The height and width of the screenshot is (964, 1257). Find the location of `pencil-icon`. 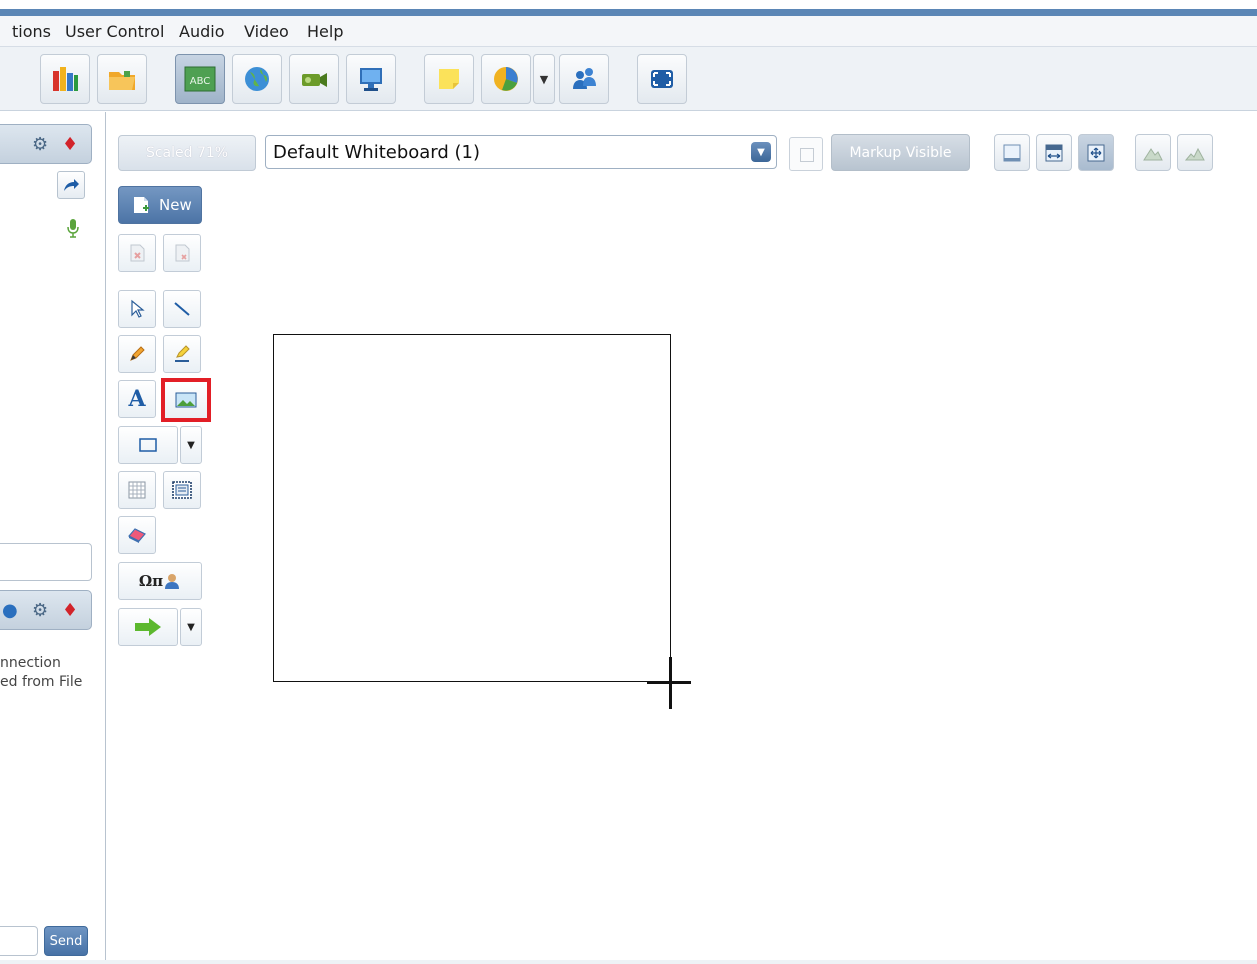

pencil-icon is located at coordinates (137, 353).